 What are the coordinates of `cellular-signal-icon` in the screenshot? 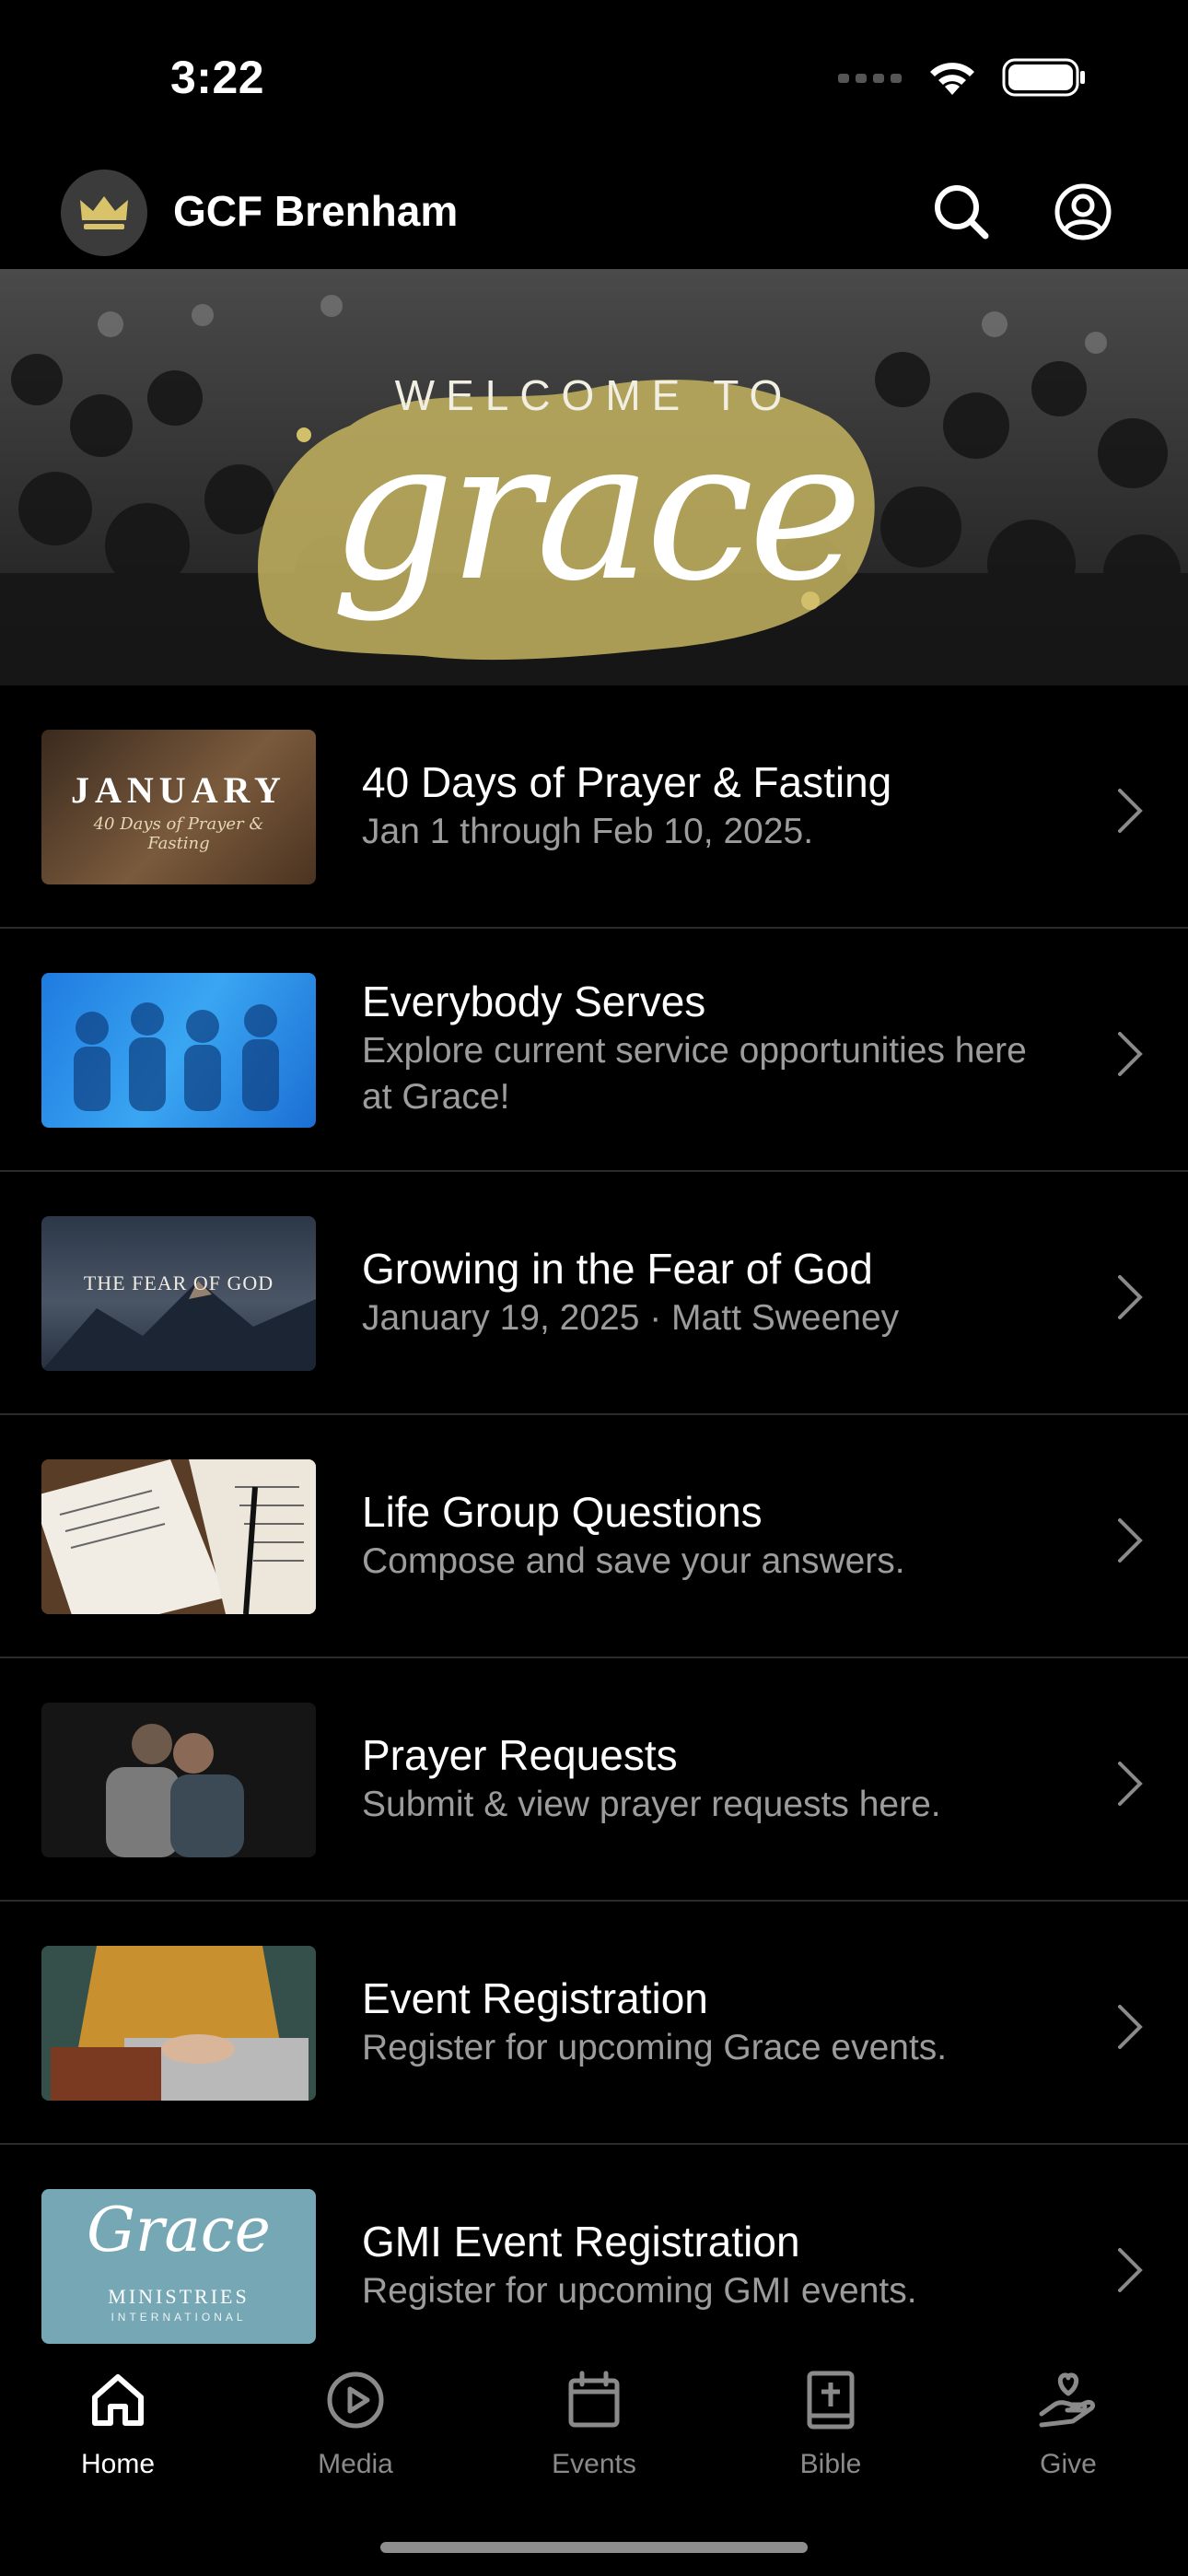 It's located at (870, 78).